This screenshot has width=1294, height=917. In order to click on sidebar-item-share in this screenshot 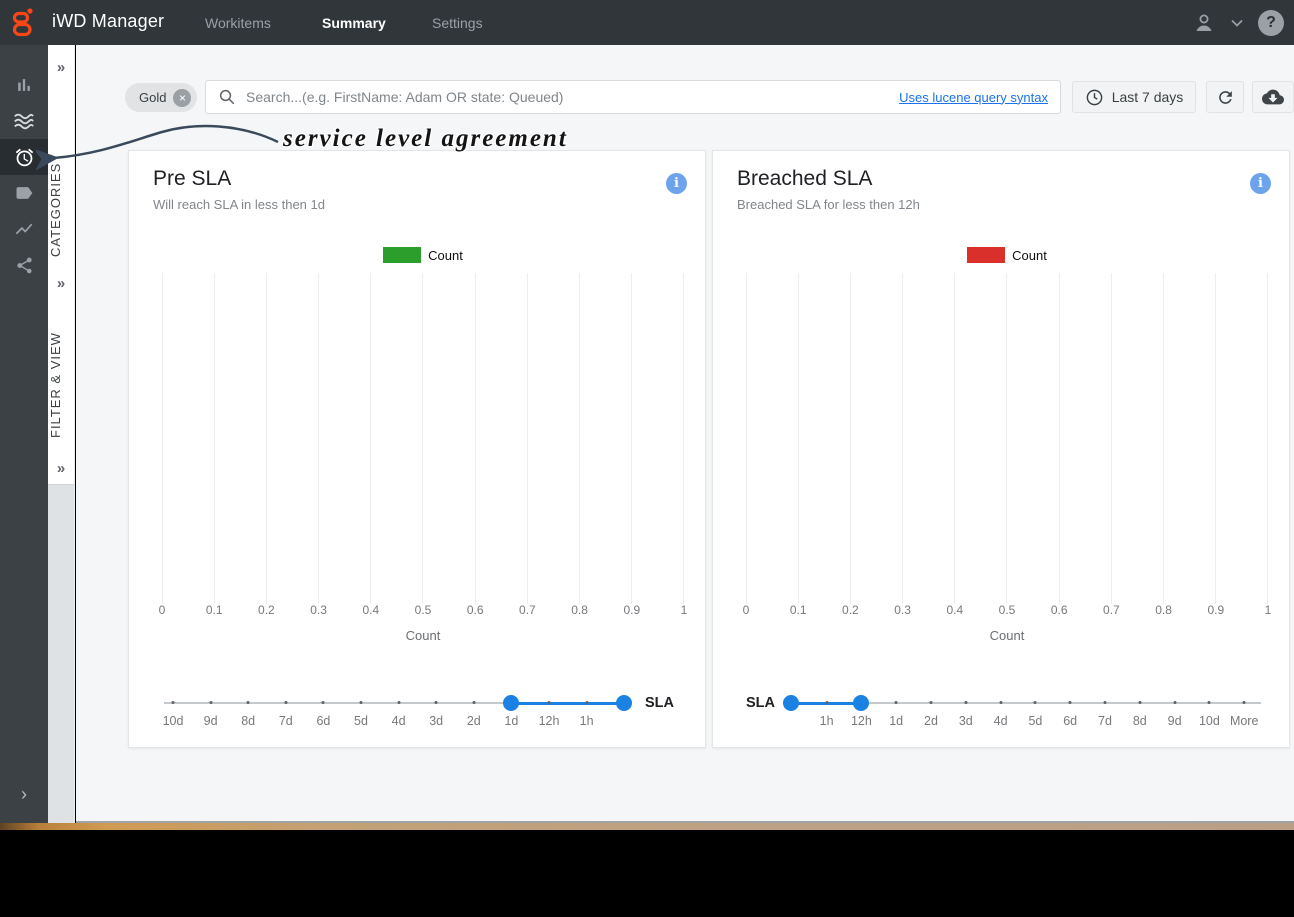, I will do `click(24, 265)`.